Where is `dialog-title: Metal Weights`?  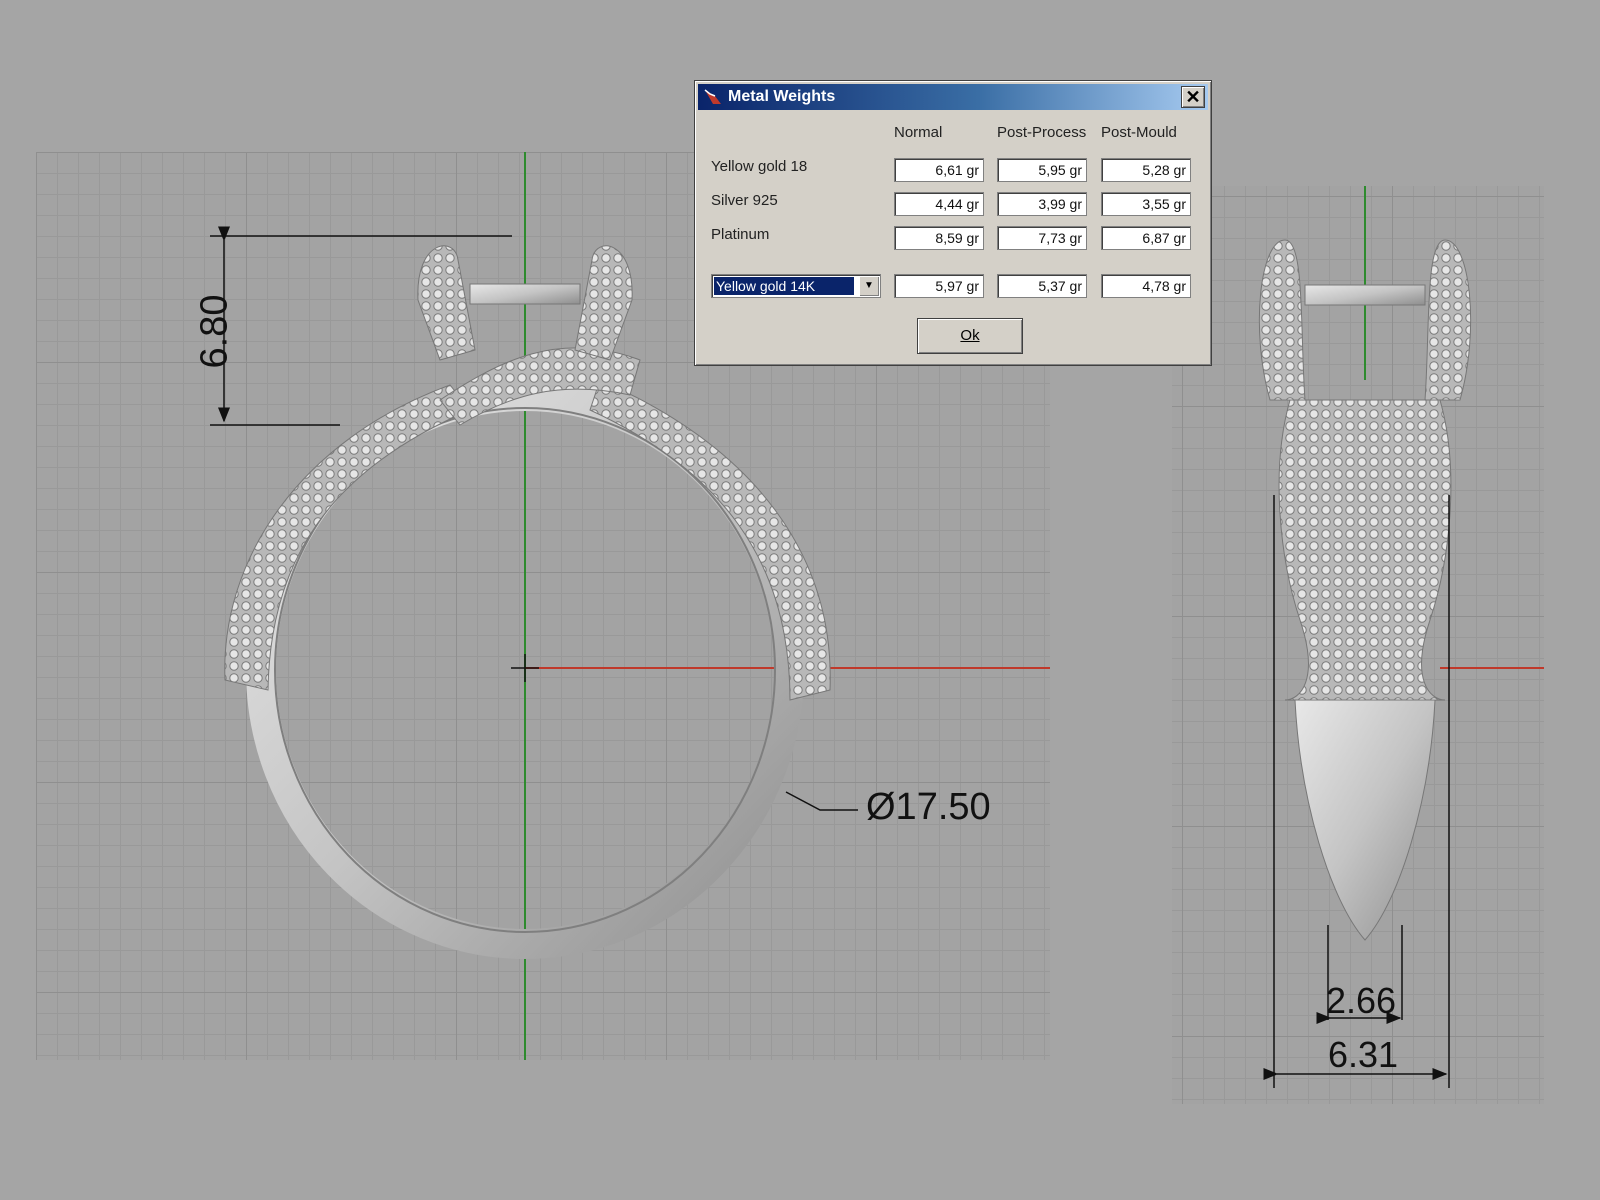 dialog-title: Metal Weights is located at coordinates (782, 96).